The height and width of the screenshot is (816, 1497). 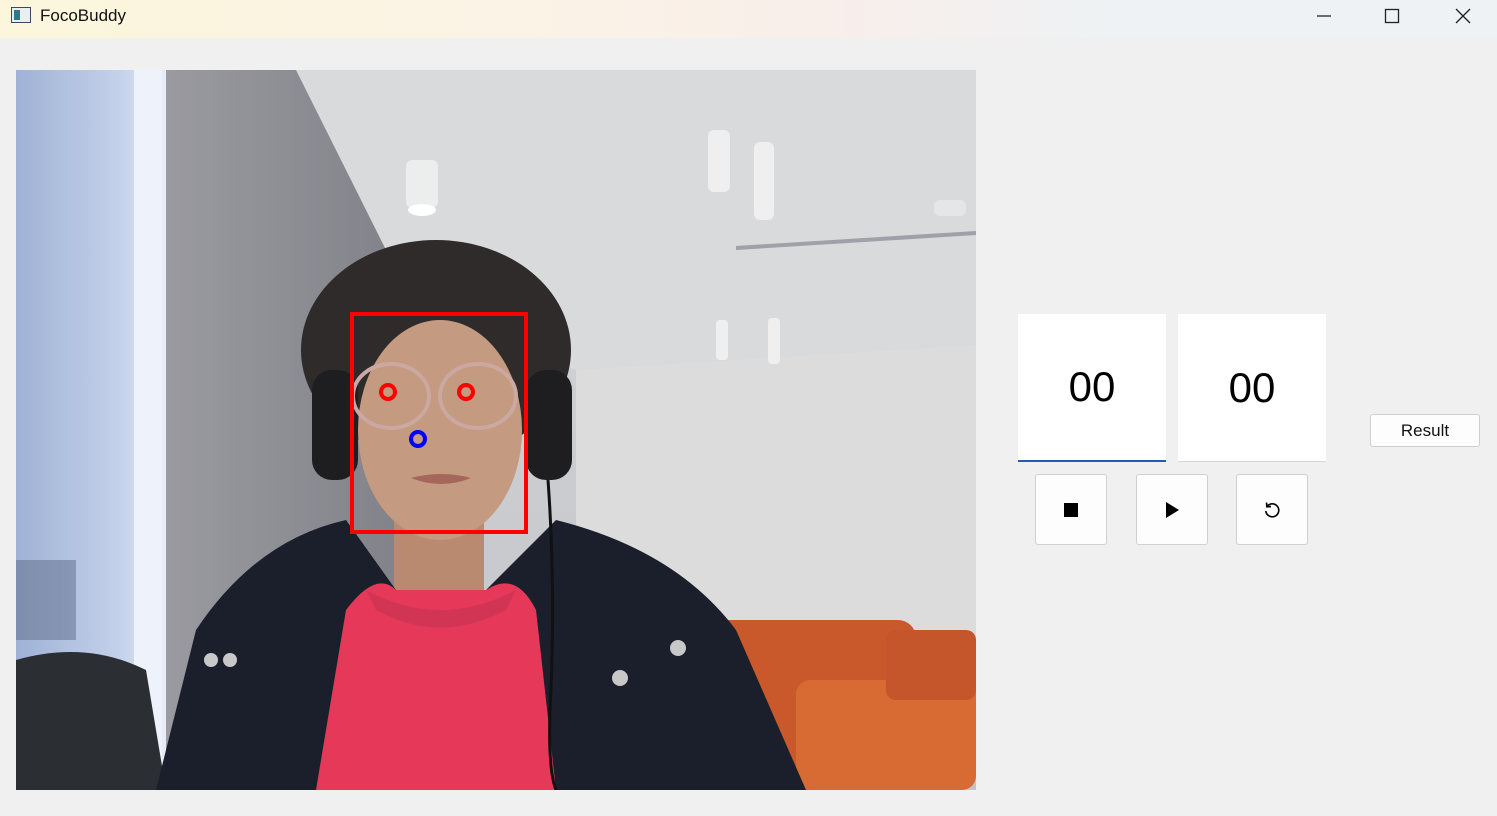 I want to click on reset-icon, so click(x=1272, y=509).